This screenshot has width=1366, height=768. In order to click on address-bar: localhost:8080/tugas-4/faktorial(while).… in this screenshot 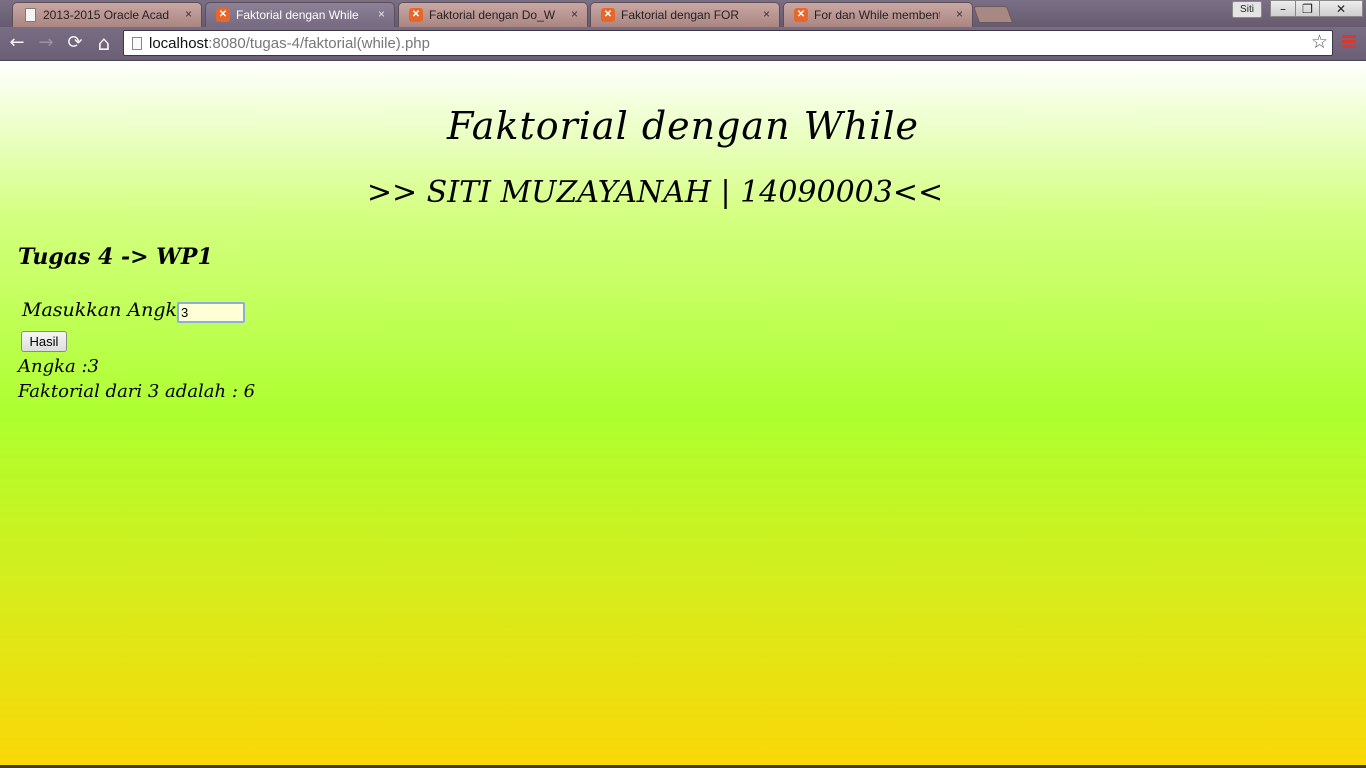, I will do `click(728, 43)`.